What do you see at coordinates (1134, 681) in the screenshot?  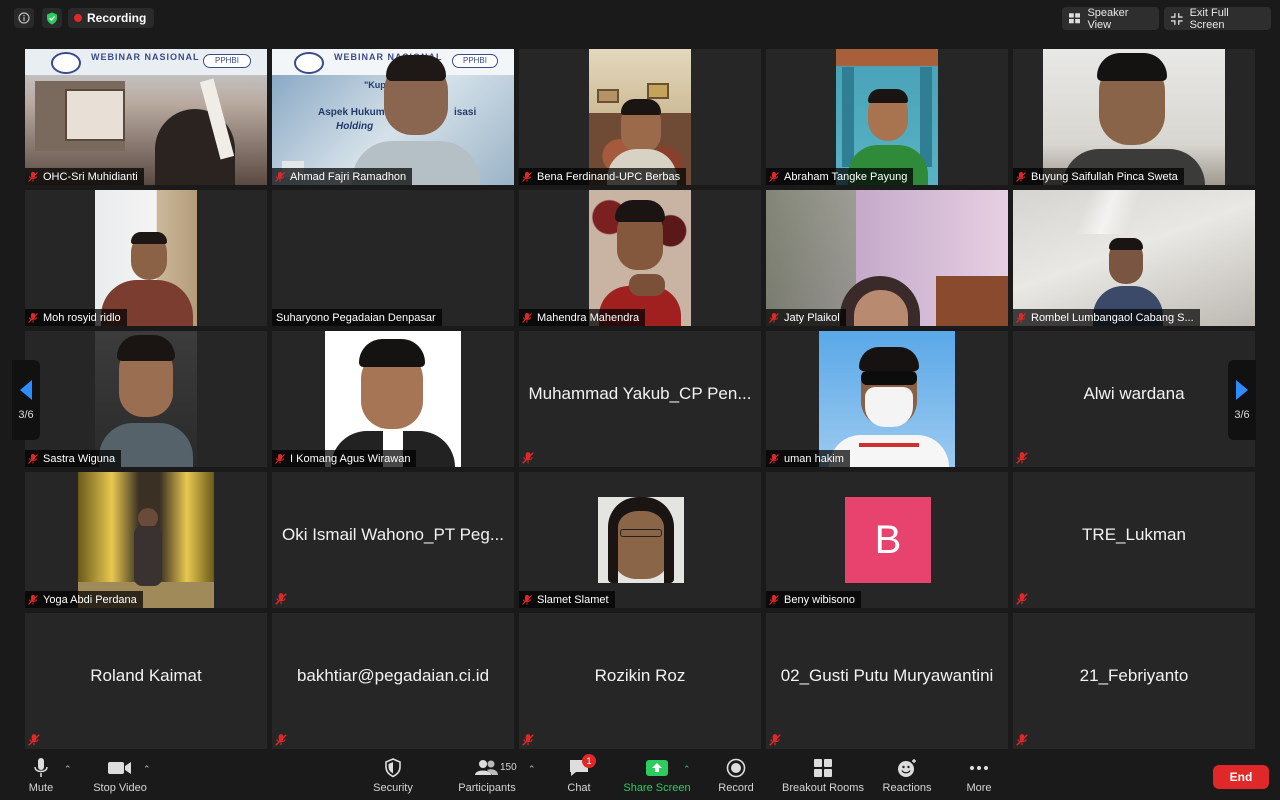 I see `participant-tile: 21_Febriyanto` at bounding box center [1134, 681].